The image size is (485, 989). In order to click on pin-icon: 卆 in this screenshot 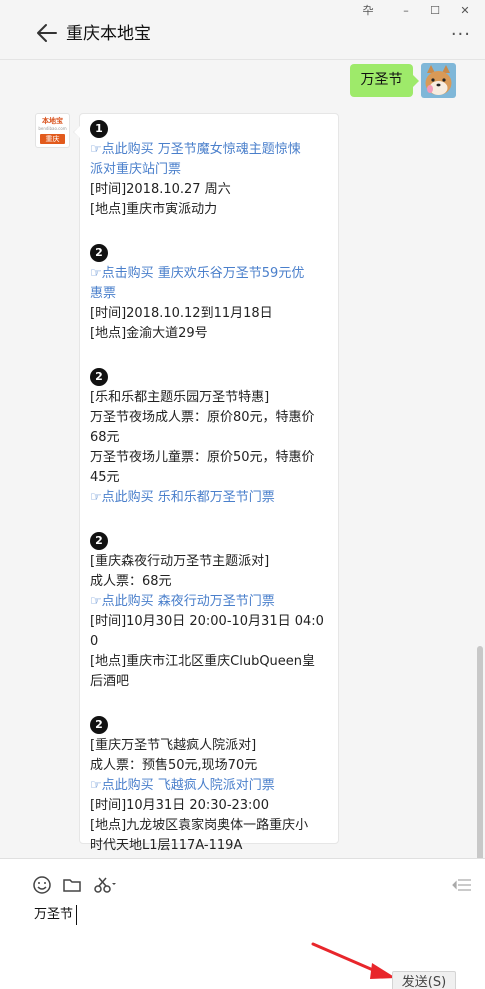, I will do `click(368, 11)`.